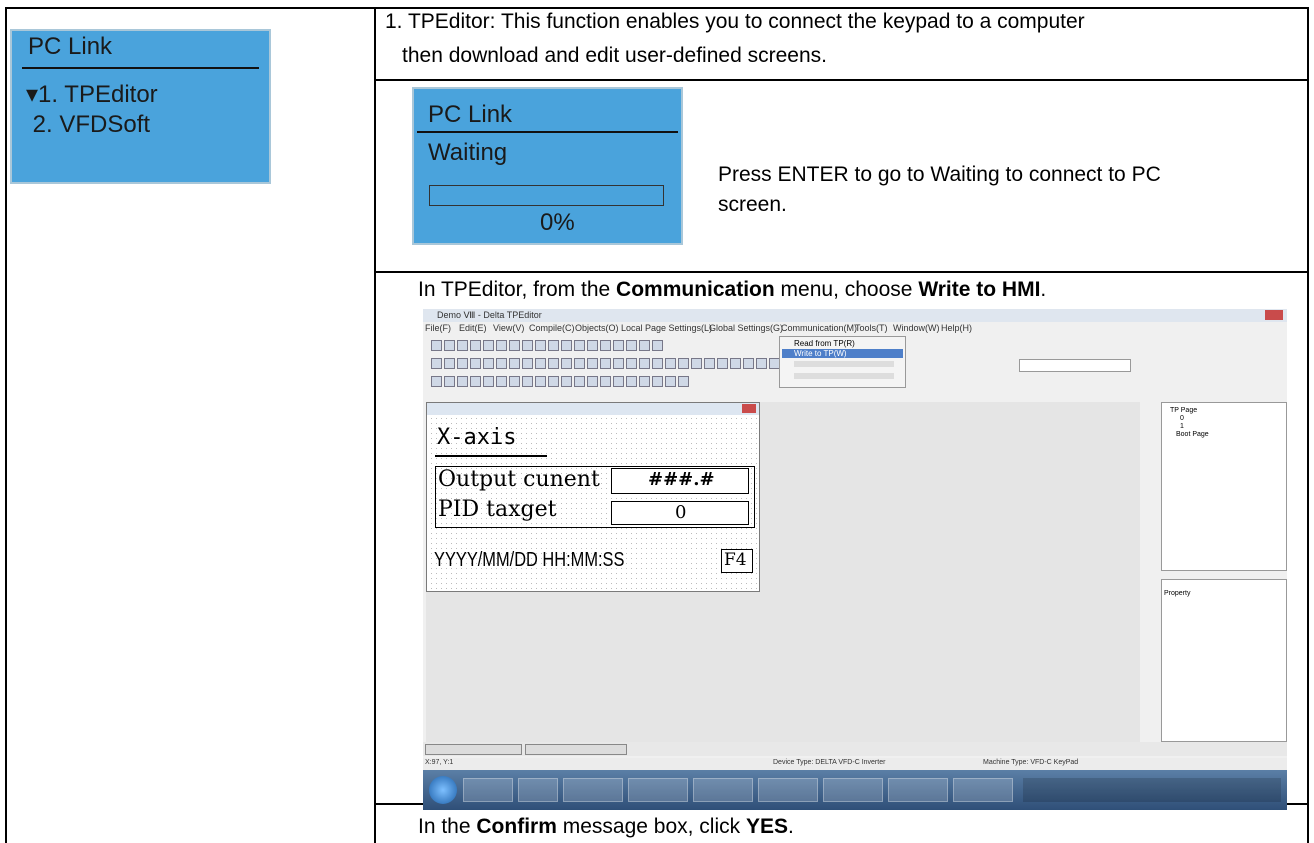  What do you see at coordinates (1192, 434) in the screenshot?
I see `tree-boot-page: Boot Page` at bounding box center [1192, 434].